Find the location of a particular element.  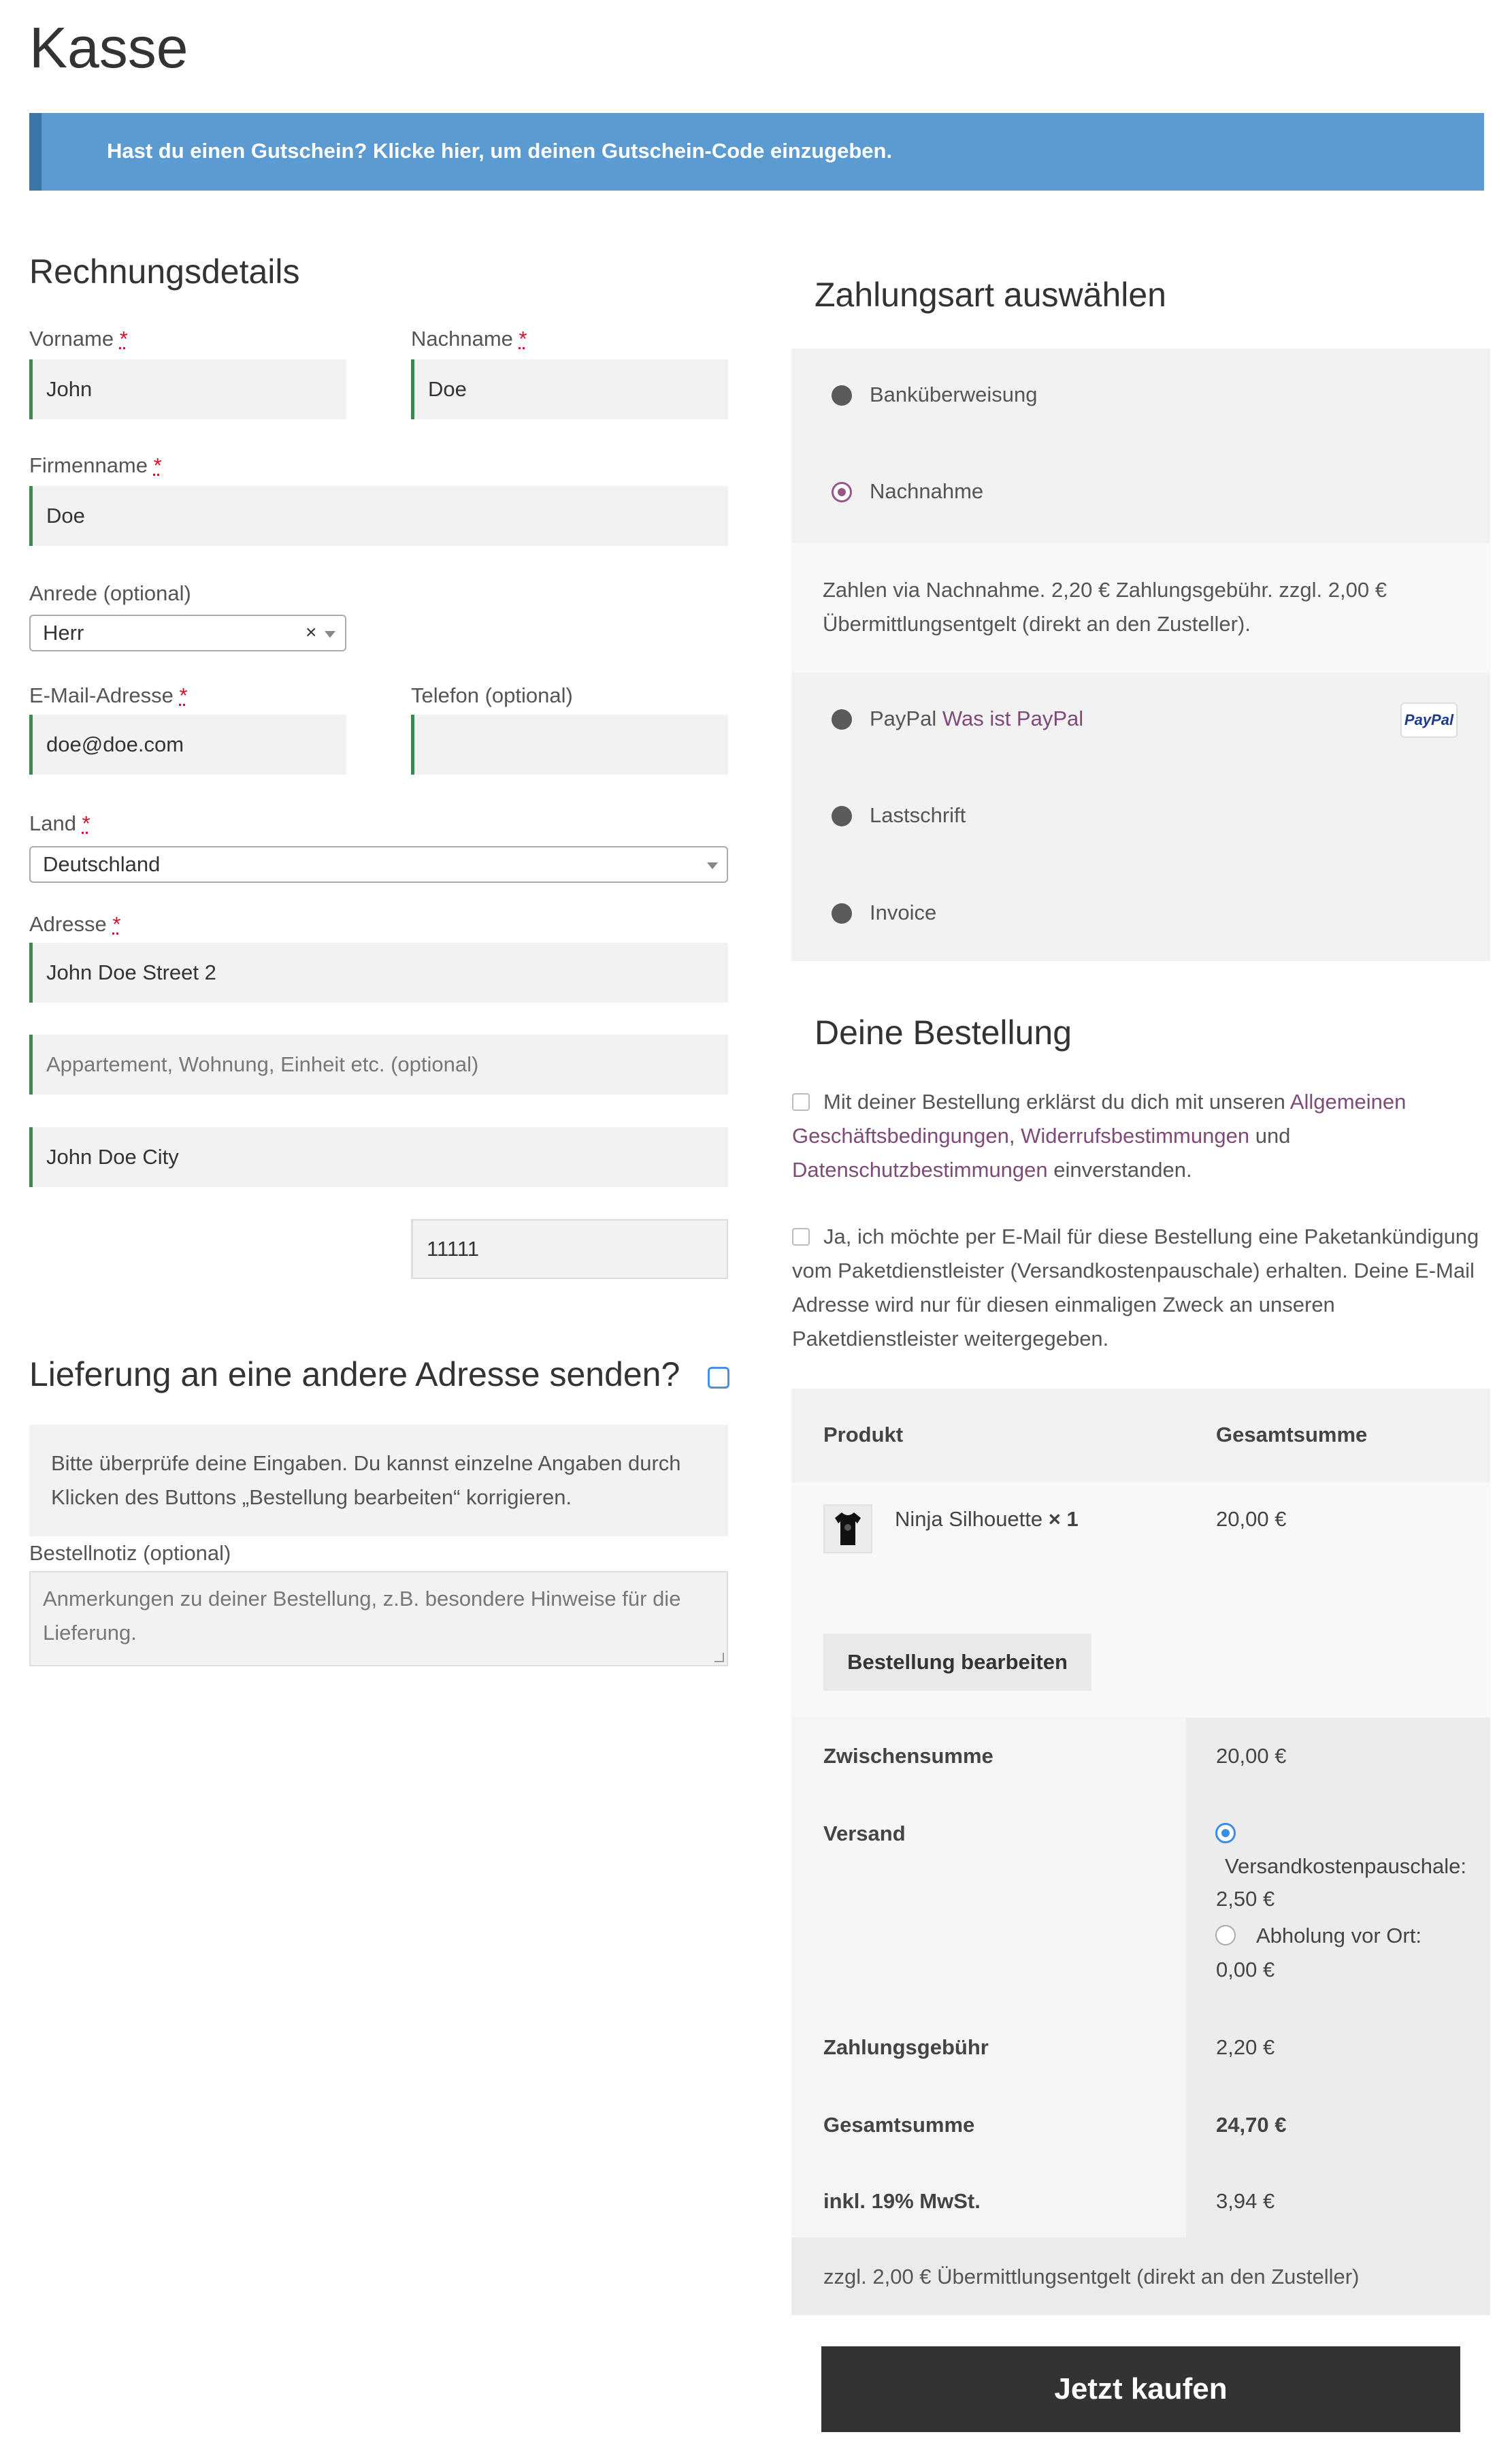

first-name-label: Vorname * is located at coordinates (78, 339).